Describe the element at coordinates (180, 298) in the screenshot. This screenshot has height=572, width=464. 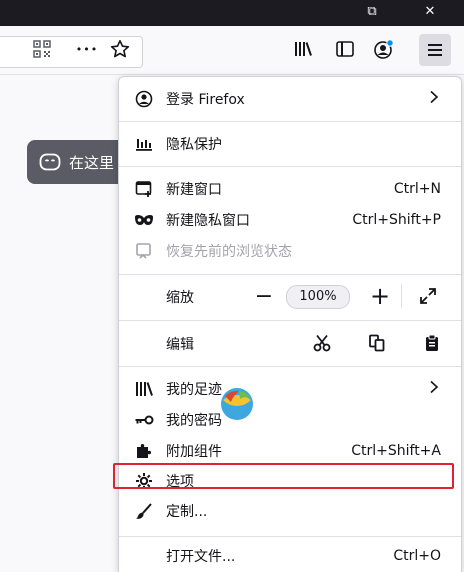
I see `zoom-label: 缩放` at that location.